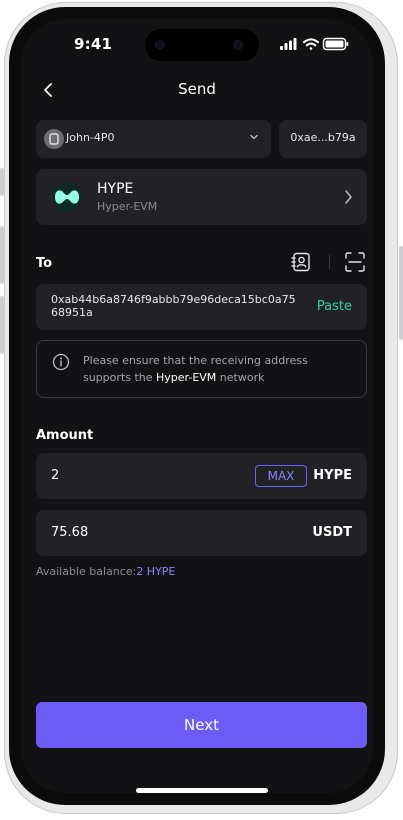  What do you see at coordinates (202, 790) in the screenshot?
I see `home-indicator` at bounding box center [202, 790].